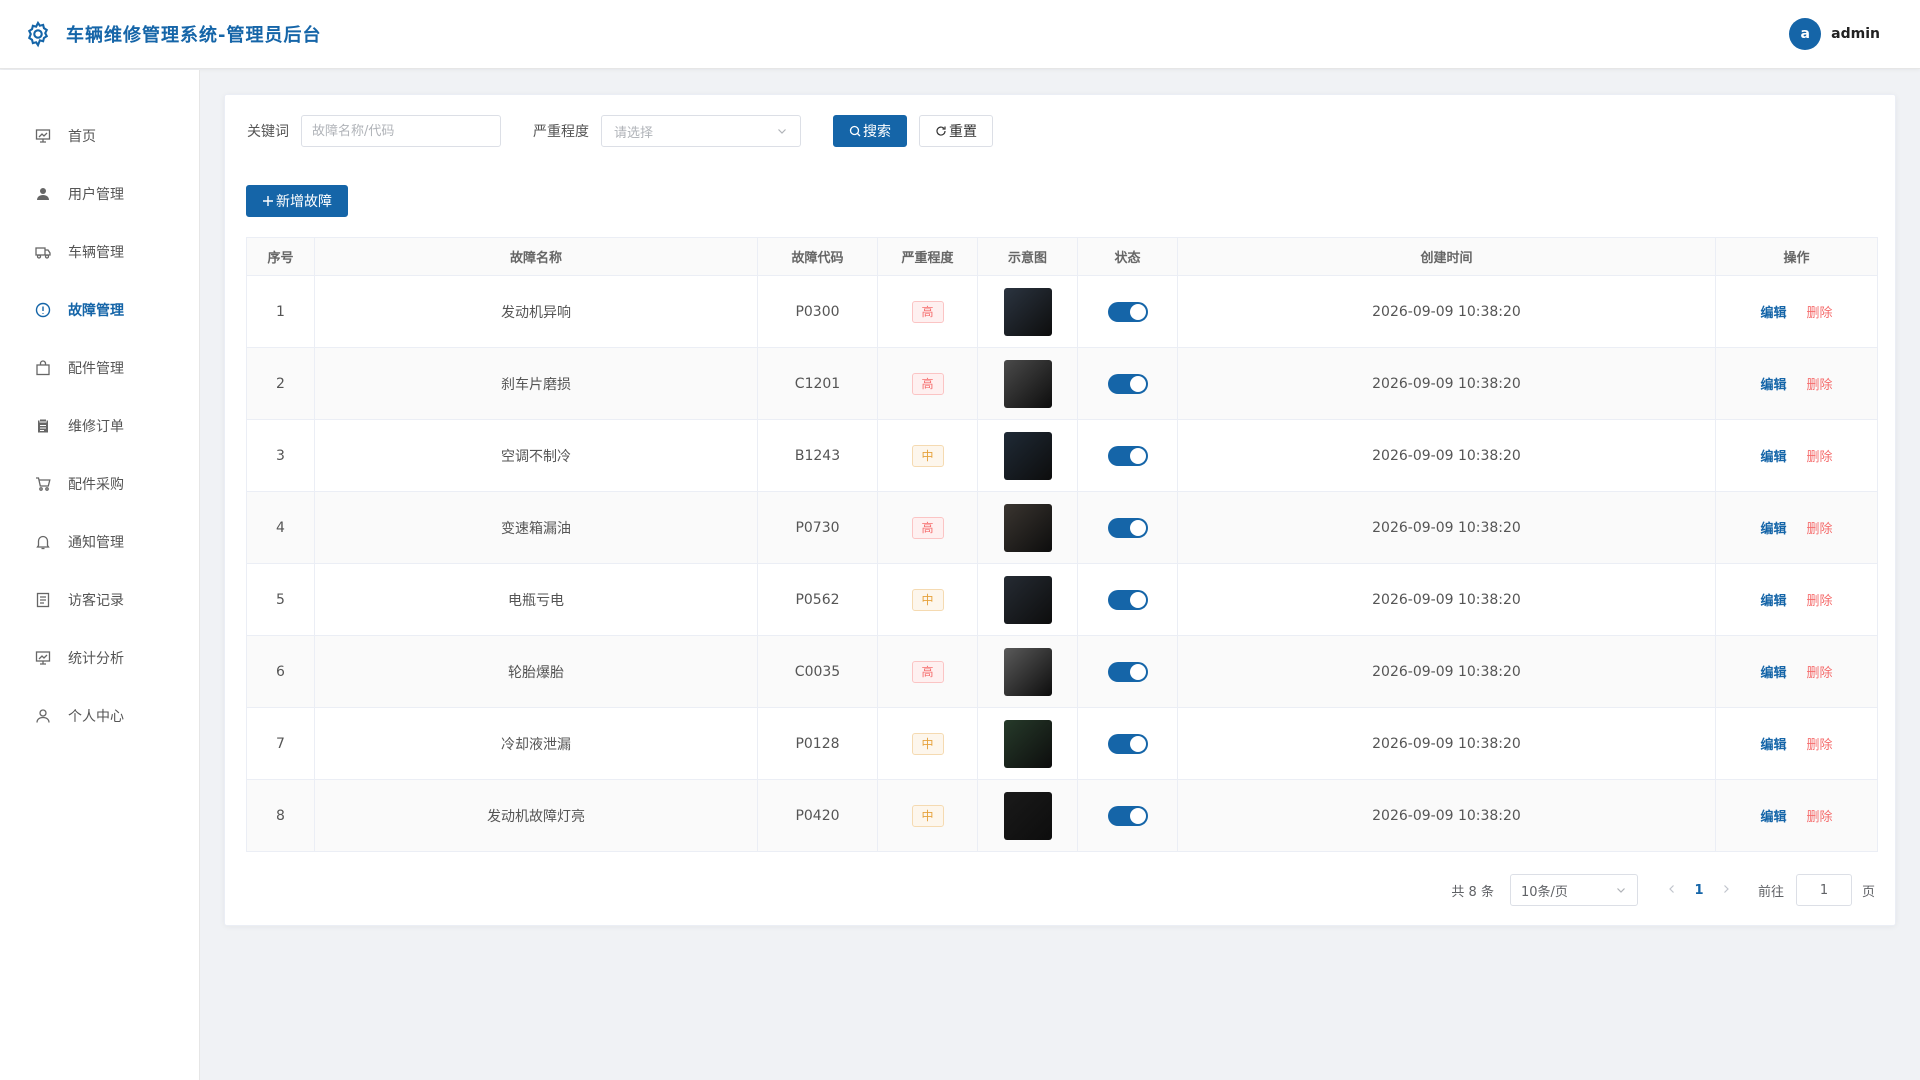 The image size is (1920, 1080). What do you see at coordinates (877, 132) in the screenshot?
I see `search-button-label: 搜索` at bounding box center [877, 132].